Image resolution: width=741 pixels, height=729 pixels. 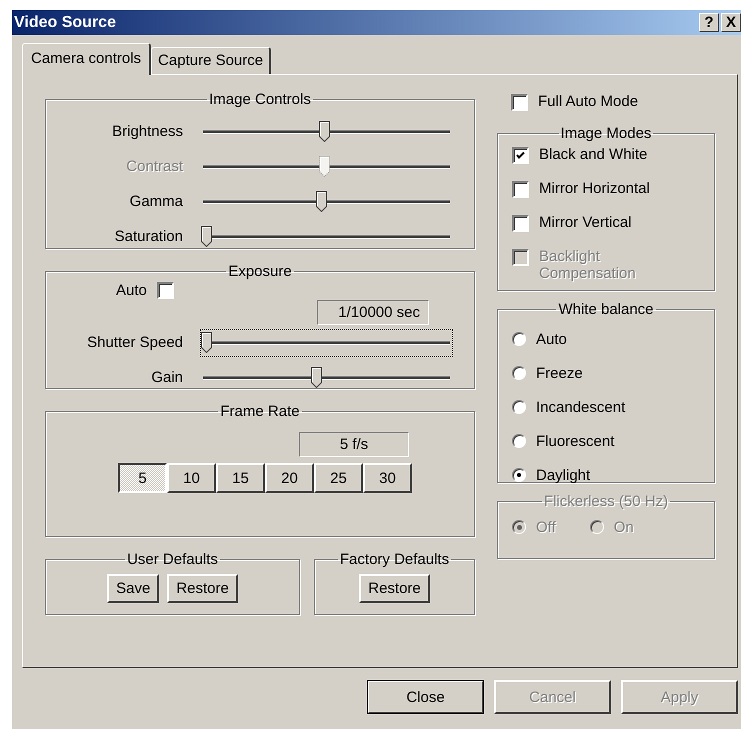 What do you see at coordinates (191, 478) in the screenshot?
I see `frame-rate-button: 10` at bounding box center [191, 478].